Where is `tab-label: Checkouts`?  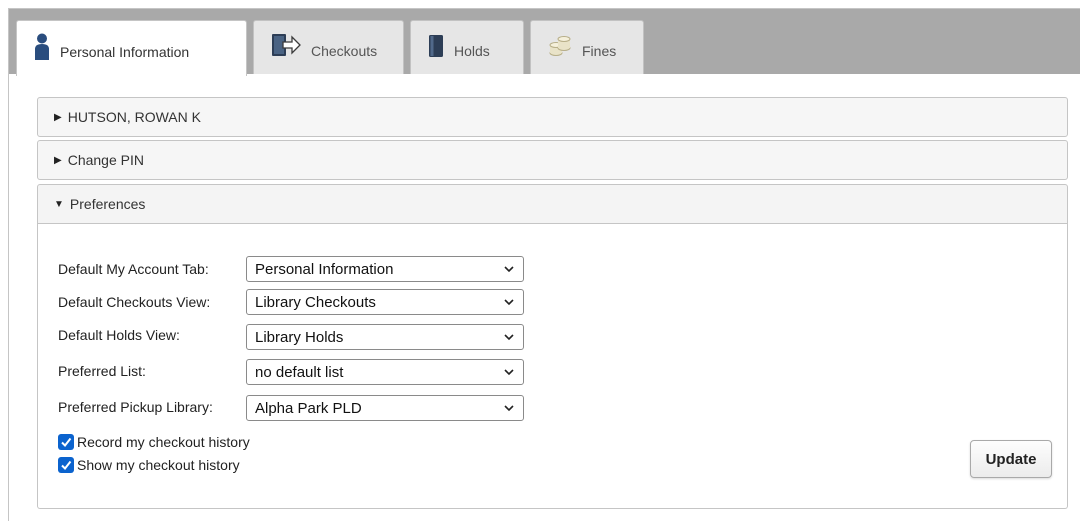
tab-label: Checkouts is located at coordinates (344, 50).